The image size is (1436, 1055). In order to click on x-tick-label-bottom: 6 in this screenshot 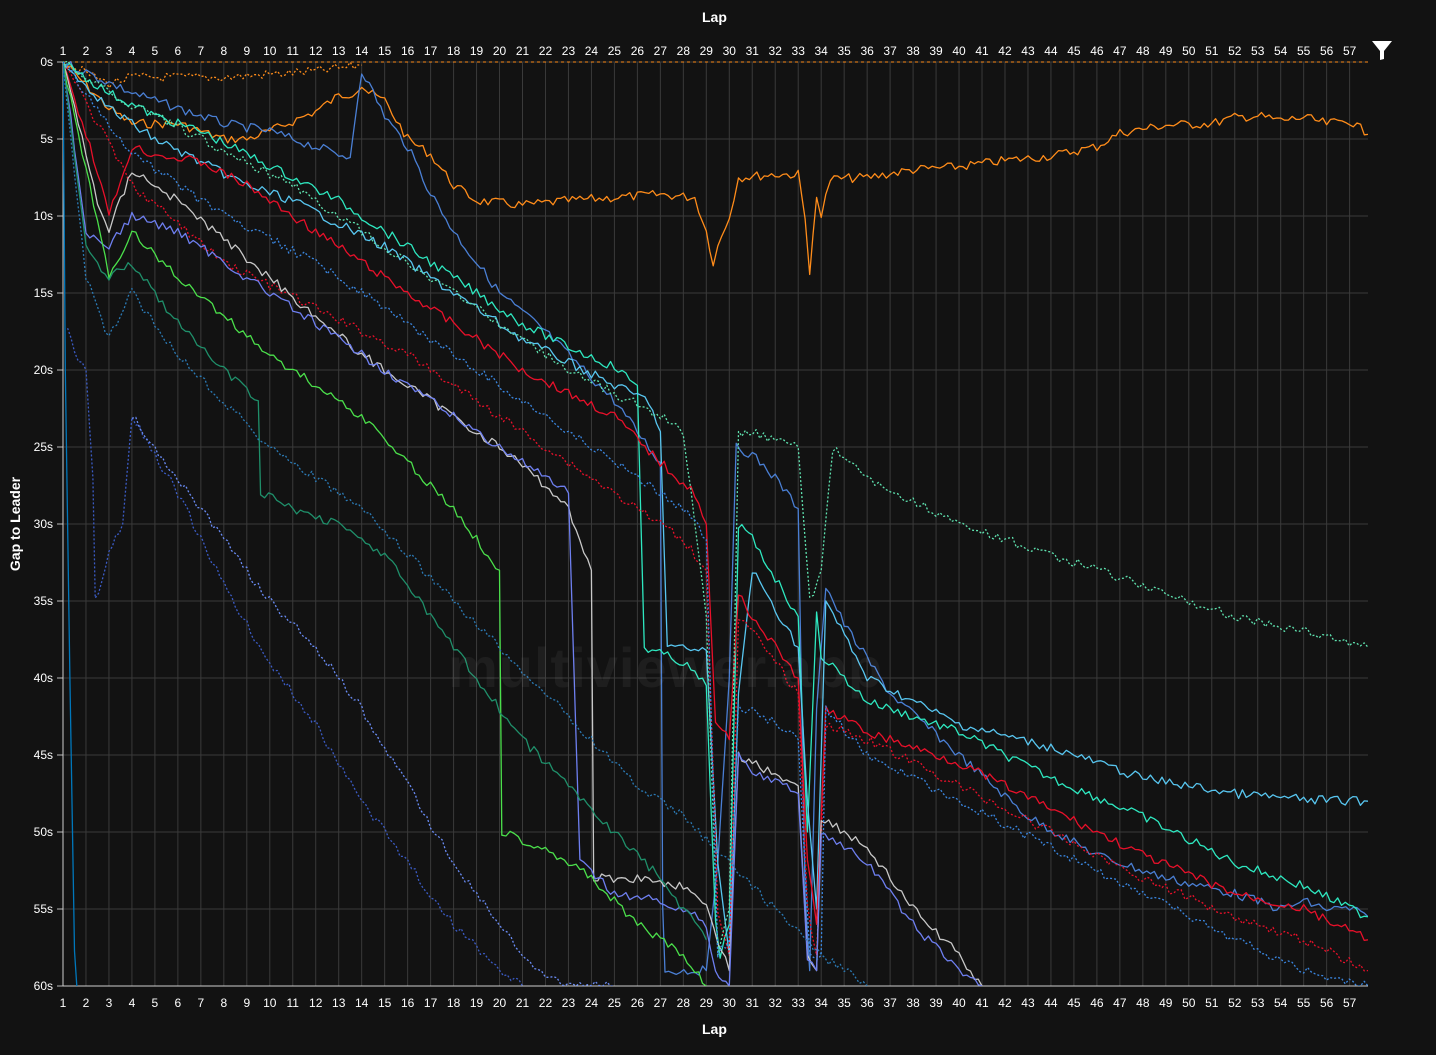, I will do `click(178, 1003)`.